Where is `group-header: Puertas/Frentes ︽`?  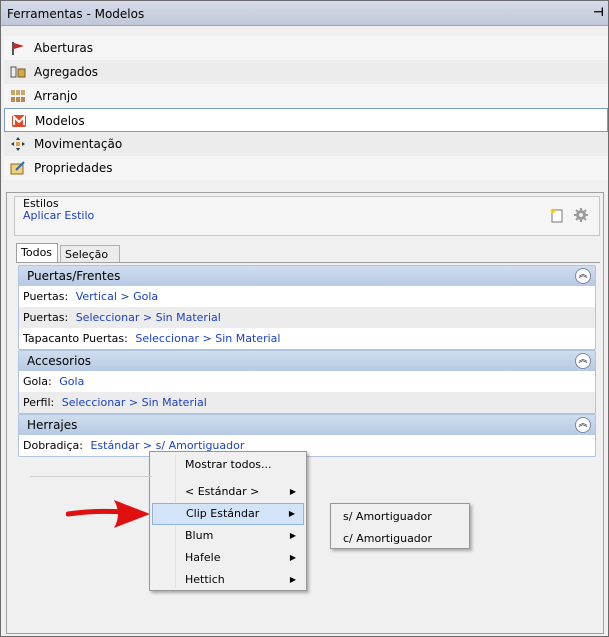
group-header: Puertas/Frentes ︽ is located at coordinates (307, 276).